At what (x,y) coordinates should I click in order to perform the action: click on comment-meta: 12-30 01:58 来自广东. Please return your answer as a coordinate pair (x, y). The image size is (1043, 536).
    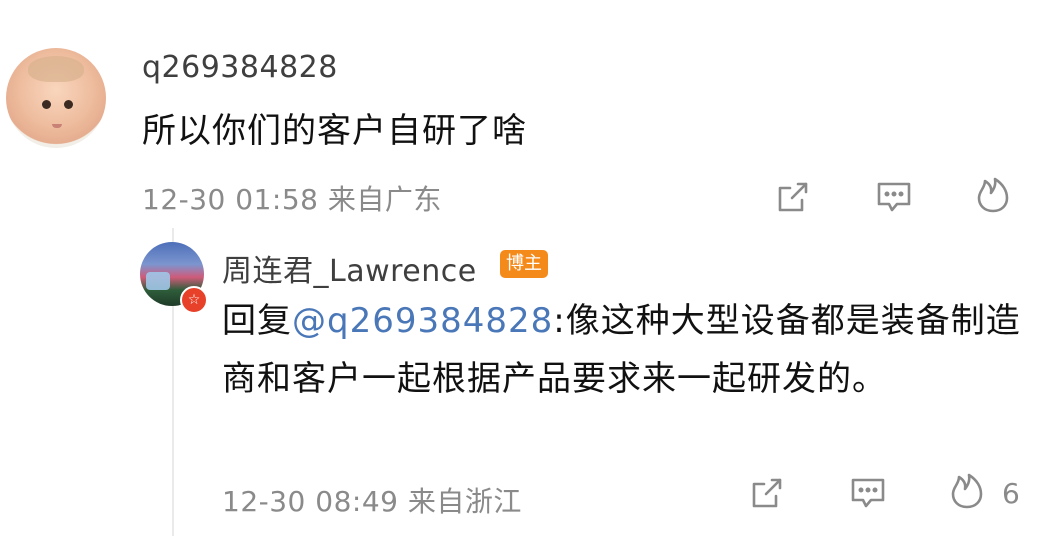
    Looking at the image, I should click on (292, 198).